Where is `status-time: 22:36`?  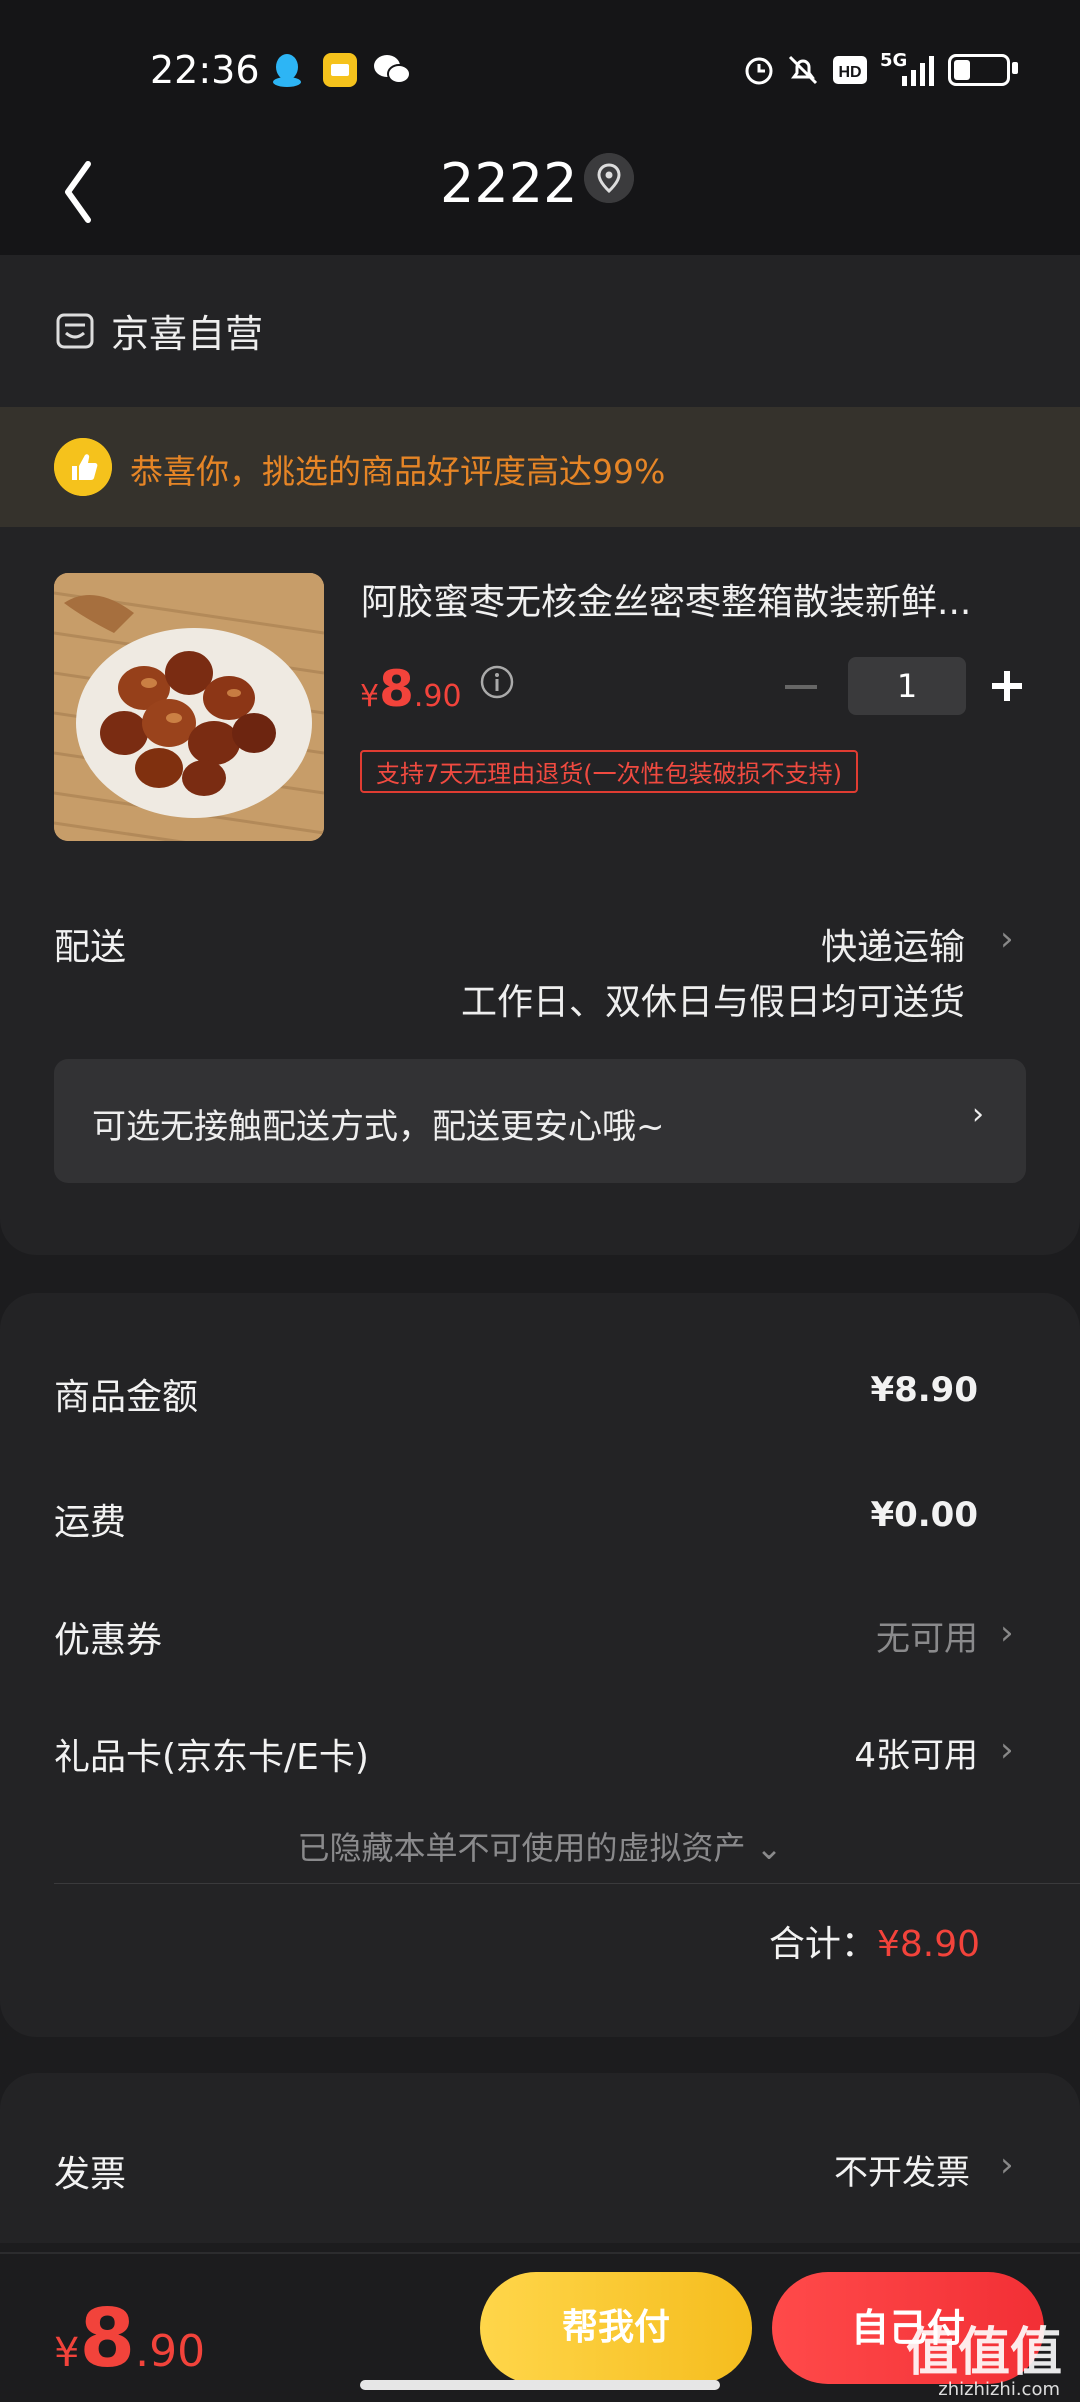 status-time: 22:36 is located at coordinates (205, 70).